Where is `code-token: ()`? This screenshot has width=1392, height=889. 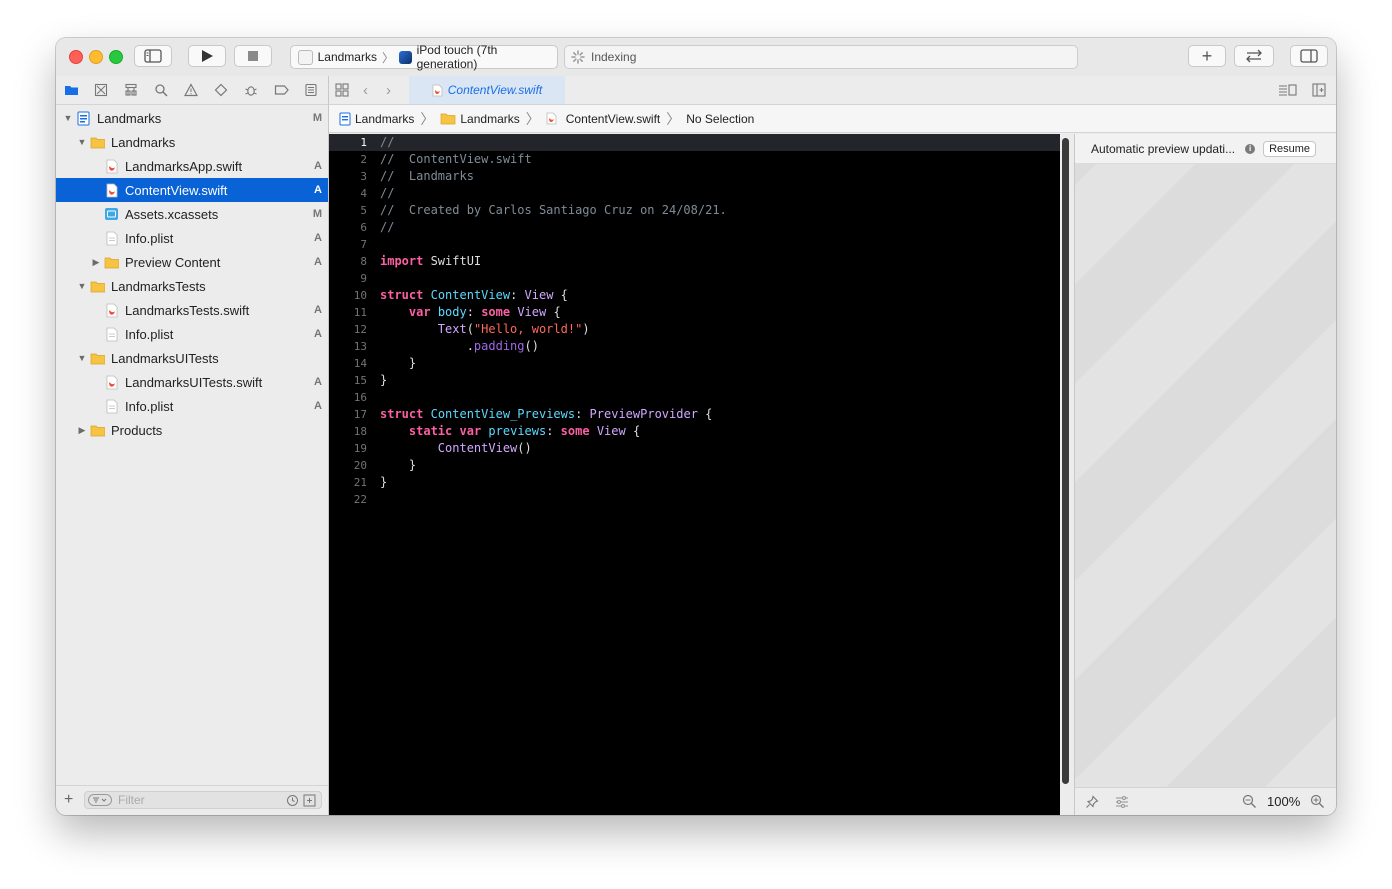
code-token: () is located at coordinates (524, 448).